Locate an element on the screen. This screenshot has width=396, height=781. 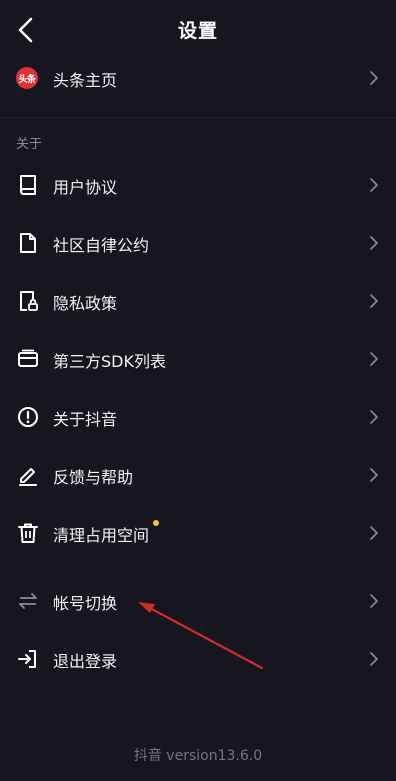
menu-item-label: 退出登录 is located at coordinates (85, 661).